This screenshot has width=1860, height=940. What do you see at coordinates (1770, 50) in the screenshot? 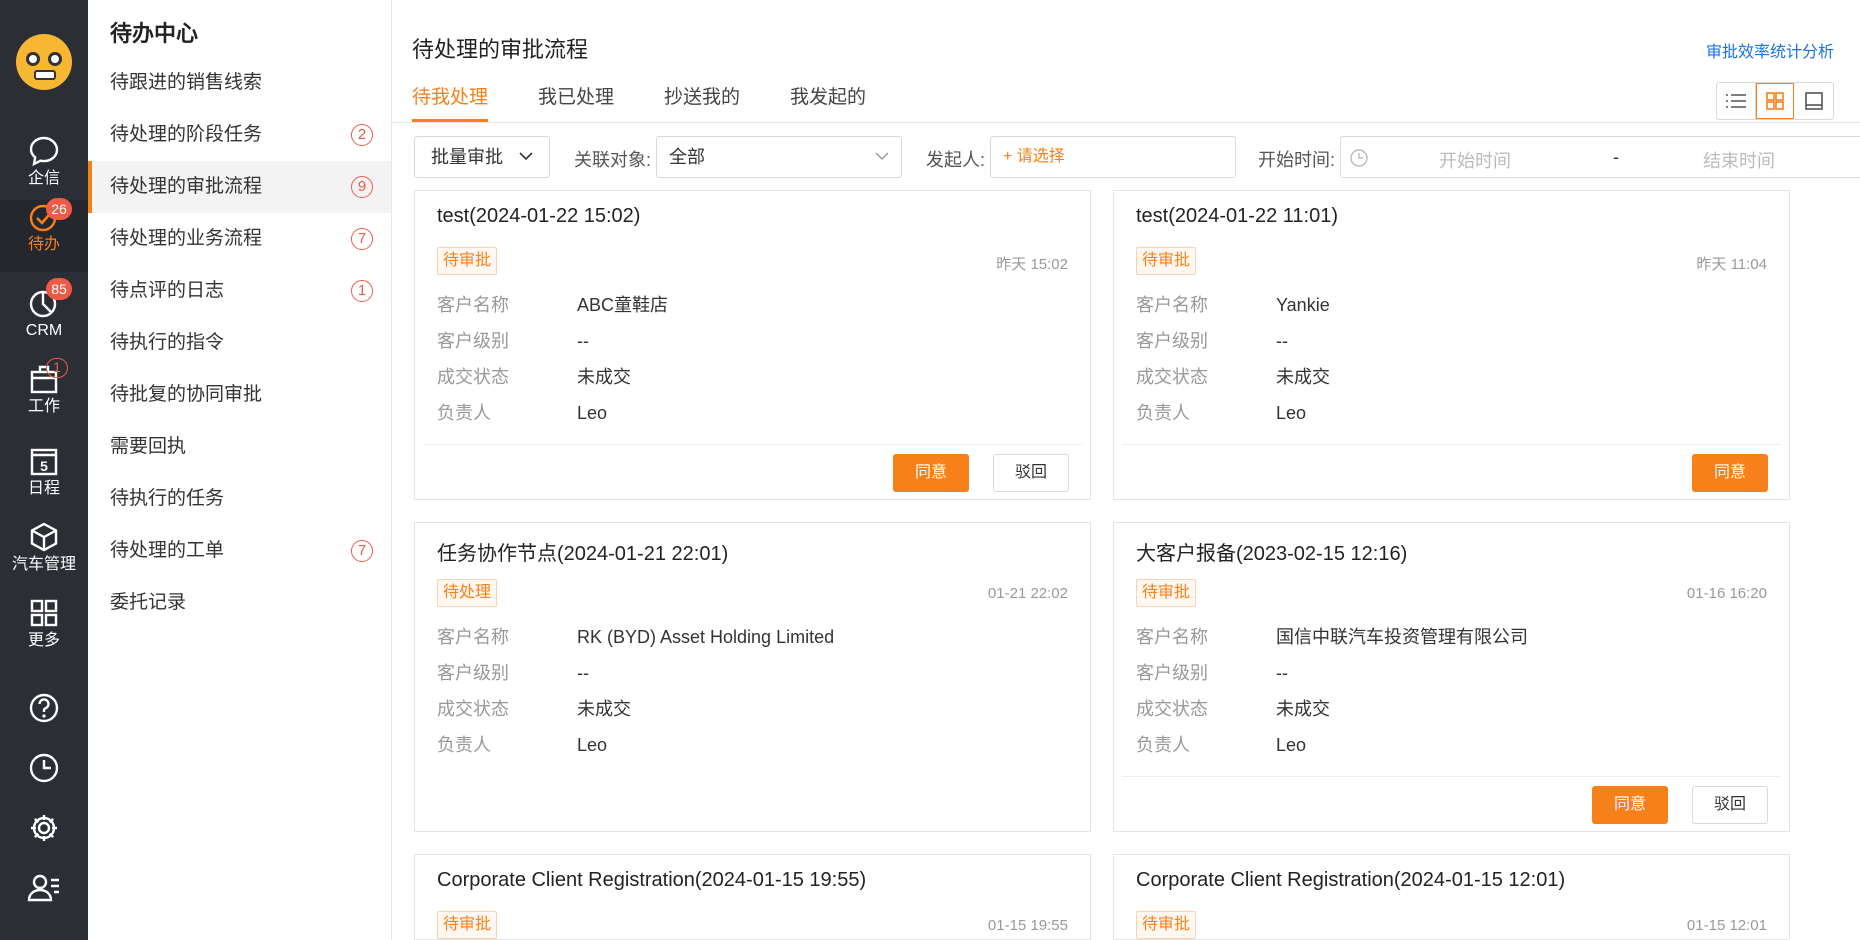
I see `stats-analysis-link: 审批效率统计分析` at bounding box center [1770, 50].